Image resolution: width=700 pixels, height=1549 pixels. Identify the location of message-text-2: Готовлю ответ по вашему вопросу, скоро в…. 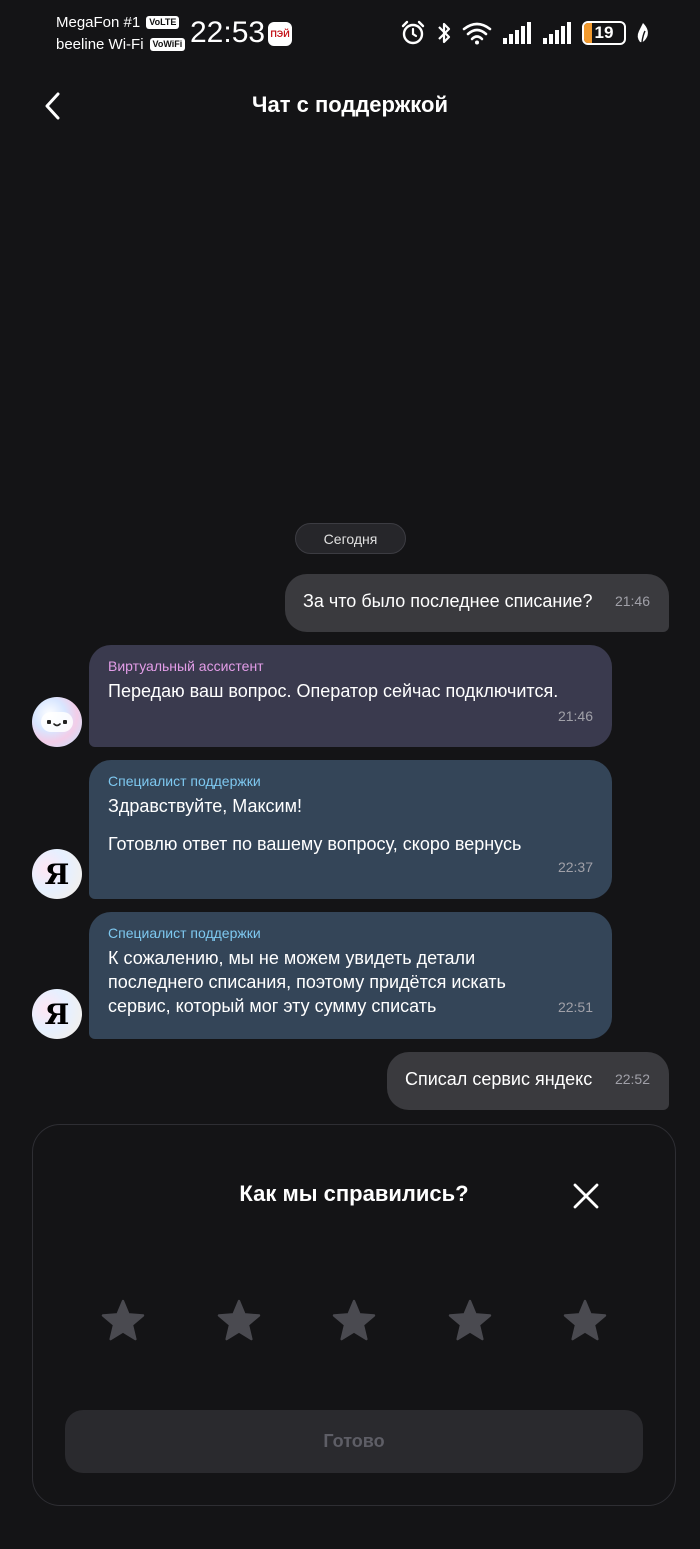
(315, 844).